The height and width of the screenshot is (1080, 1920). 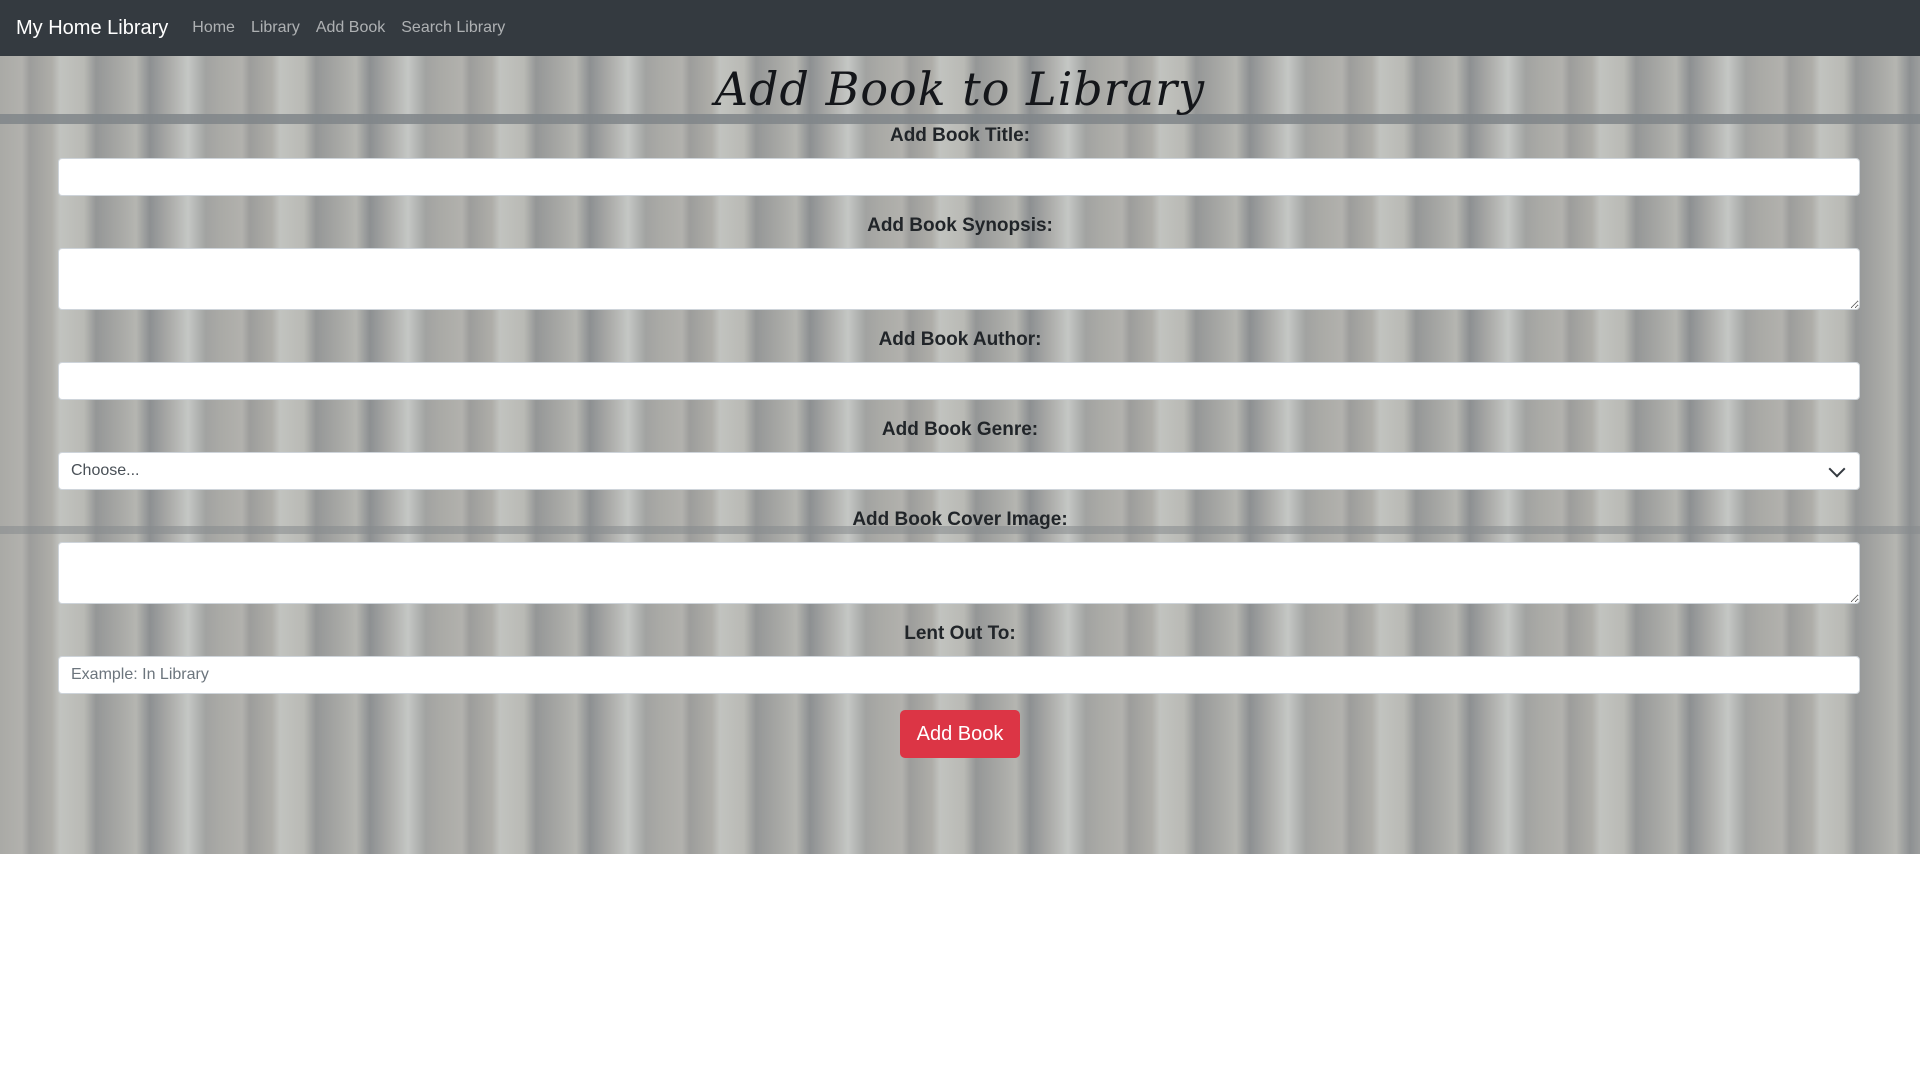 What do you see at coordinates (960, 429) in the screenshot?
I see `book-genre-label: Add Book Genre:` at bounding box center [960, 429].